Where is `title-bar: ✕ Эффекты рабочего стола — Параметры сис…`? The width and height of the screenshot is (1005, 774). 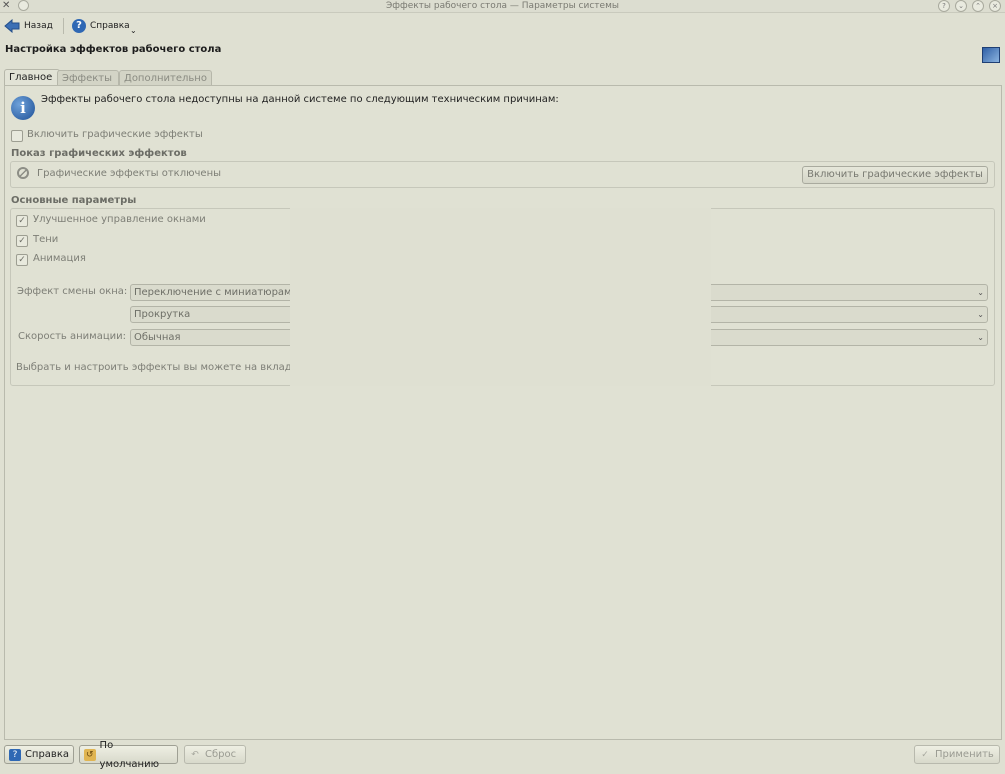
title-bar: ✕ Эффекты рабочего стола — Параметры сис… is located at coordinates (502, 6).